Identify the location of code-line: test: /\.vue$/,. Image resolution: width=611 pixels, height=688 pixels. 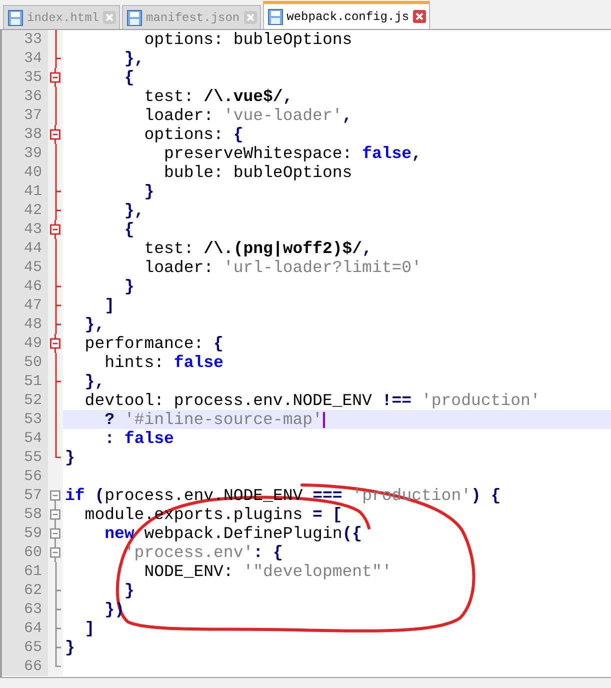
(218, 96).